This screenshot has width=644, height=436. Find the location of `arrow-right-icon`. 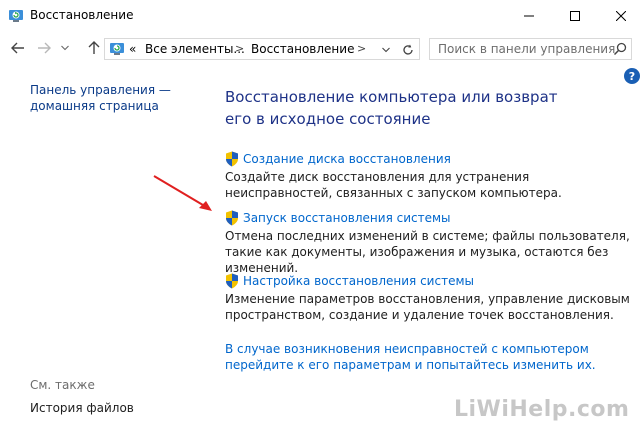

arrow-right-icon is located at coordinates (44, 48).